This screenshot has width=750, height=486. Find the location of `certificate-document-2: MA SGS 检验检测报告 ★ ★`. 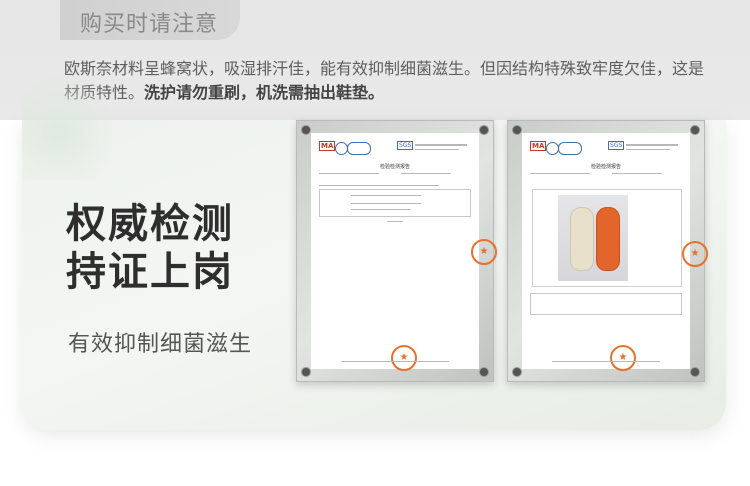

certificate-document-2: MA SGS 检验检测报告 ★ ★ is located at coordinates (615, 252).